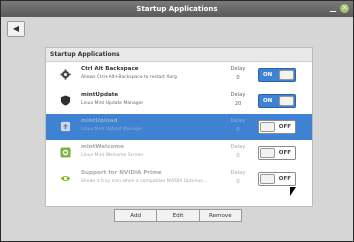 Image resolution: width=354 pixels, height=242 pixels. I want to click on add-button: Add, so click(136, 215).